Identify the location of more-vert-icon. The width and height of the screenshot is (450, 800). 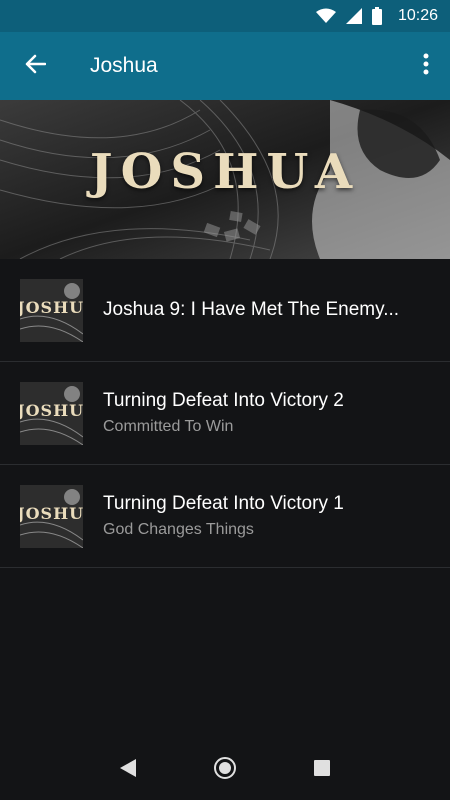
(426, 66).